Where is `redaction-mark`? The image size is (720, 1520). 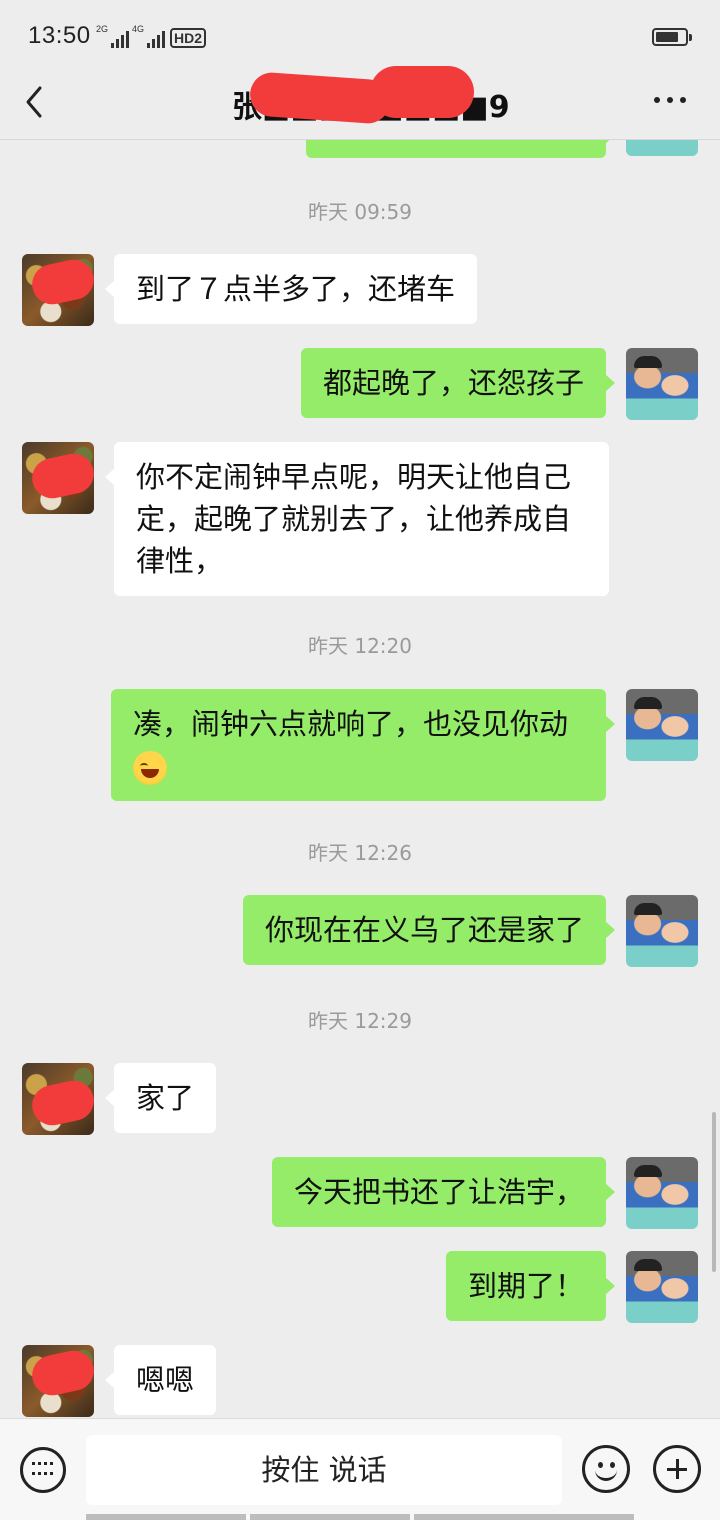
redaction-mark is located at coordinates (422, 92).